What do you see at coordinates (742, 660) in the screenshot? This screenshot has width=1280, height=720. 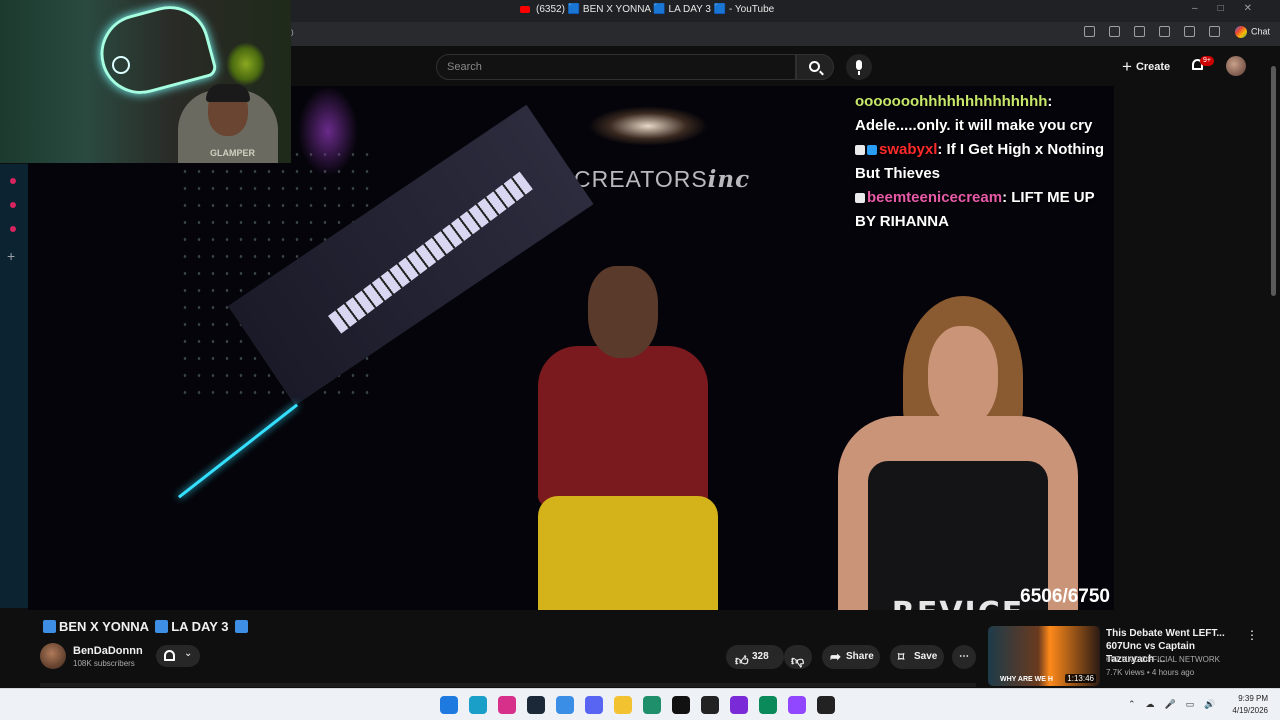 I see `like-icon: 👍︎` at bounding box center [742, 660].